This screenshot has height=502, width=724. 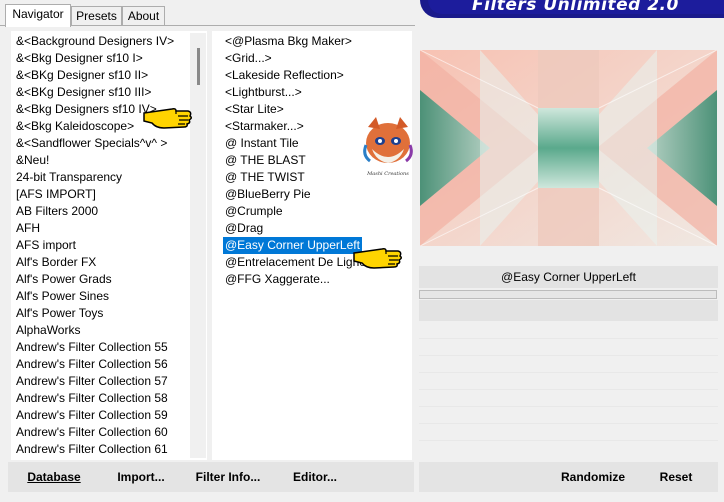 I want to click on filter-item: @Crumple, so click(x=254, y=211).